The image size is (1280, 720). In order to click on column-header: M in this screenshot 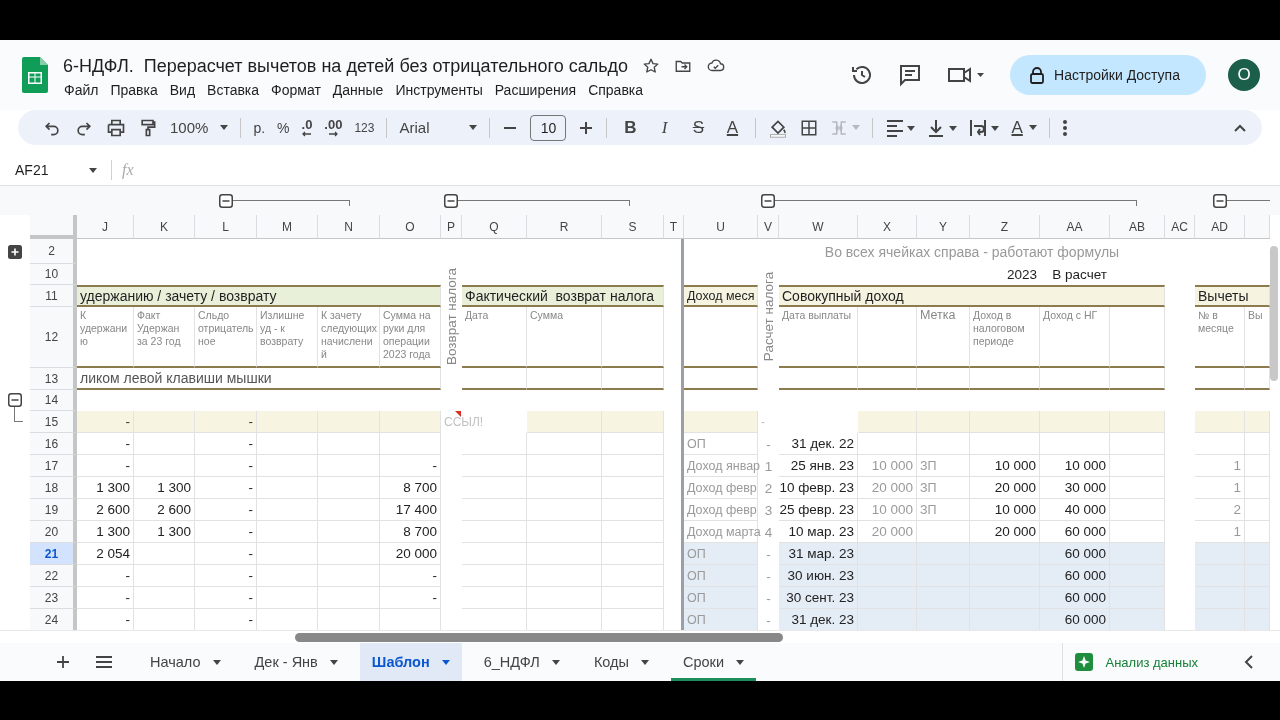, I will do `click(287, 227)`.